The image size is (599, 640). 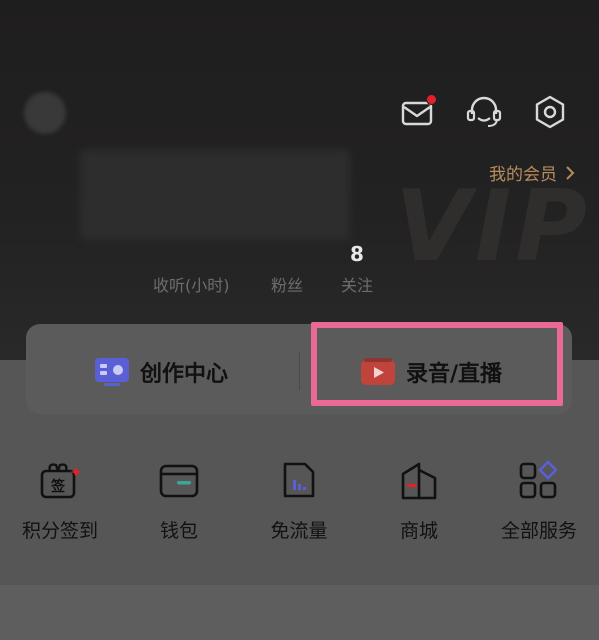 I want to click on service-wallet: 钱包, so click(x=179, y=500).